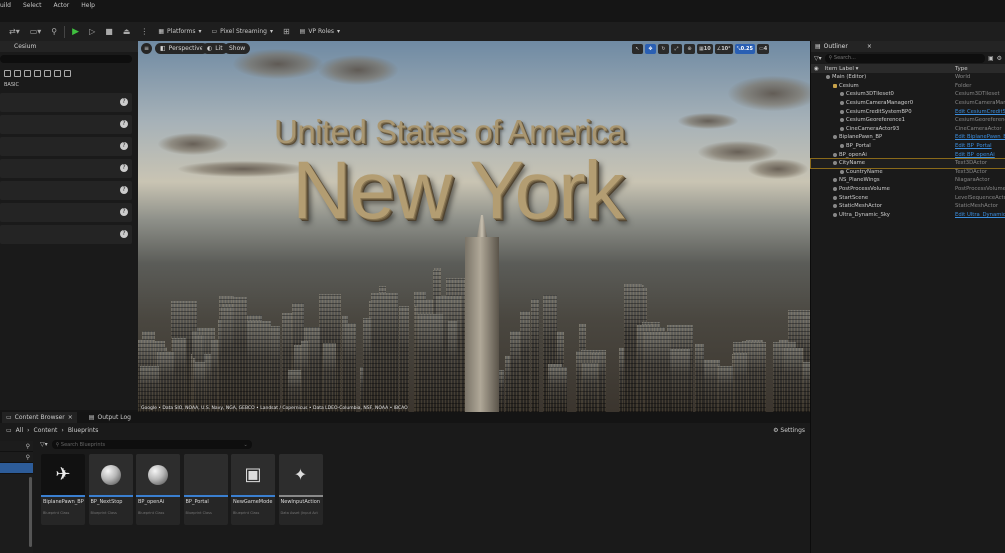  What do you see at coordinates (961, 69) in the screenshot?
I see `type-column: Type` at bounding box center [961, 69].